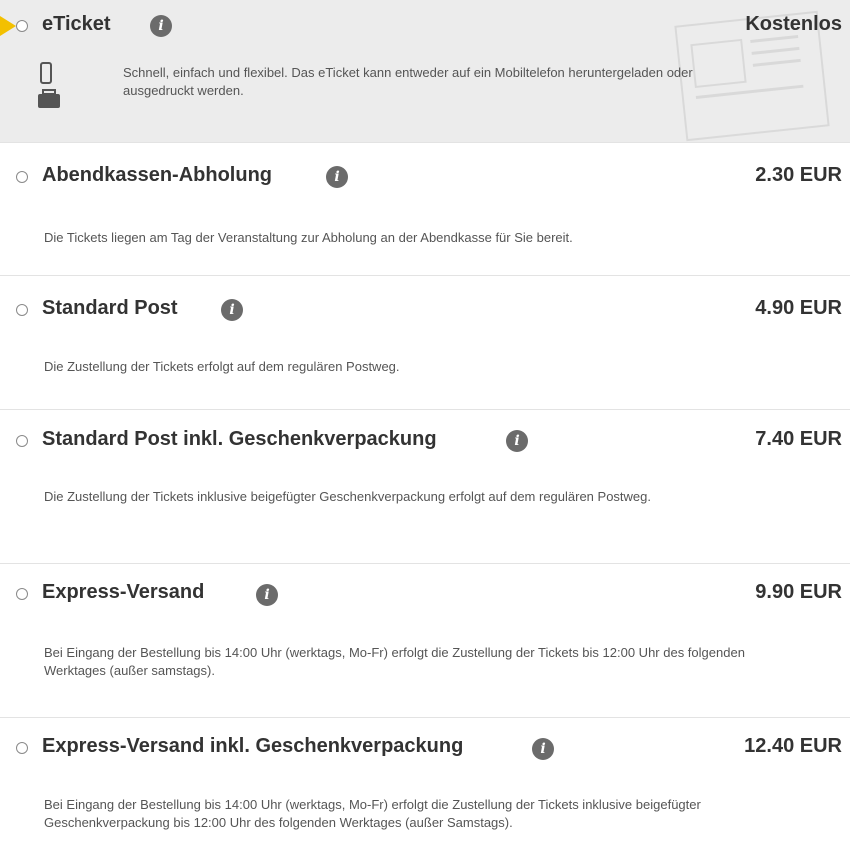 The image size is (850, 862). I want to click on radio-eticket, so click(22, 26).